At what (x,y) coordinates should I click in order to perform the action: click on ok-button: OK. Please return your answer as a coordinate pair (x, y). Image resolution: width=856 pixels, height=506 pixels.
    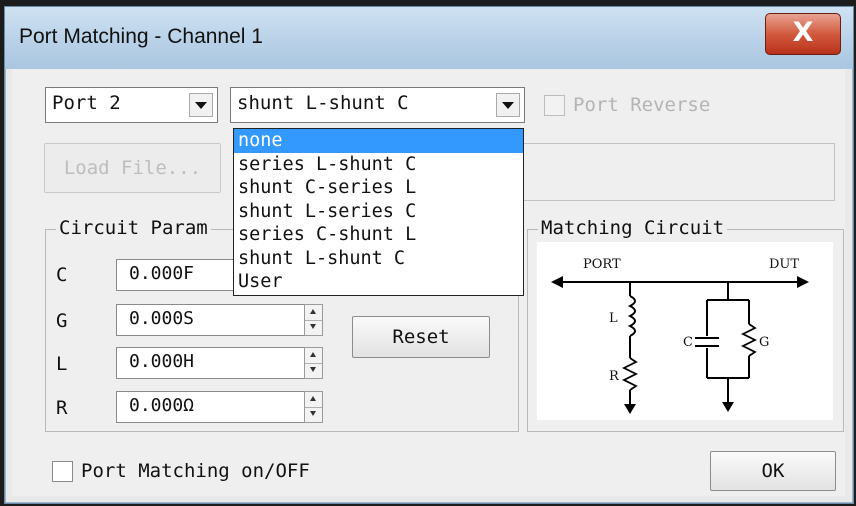
    Looking at the image, I should click on (773, 471).